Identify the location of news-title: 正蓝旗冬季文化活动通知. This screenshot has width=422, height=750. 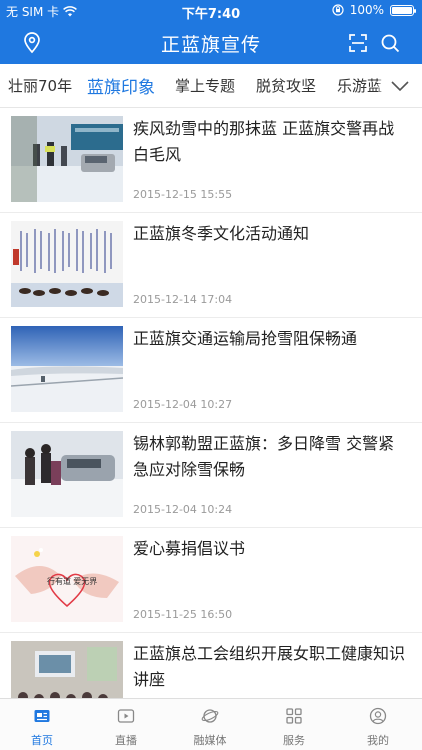
(221, 233).